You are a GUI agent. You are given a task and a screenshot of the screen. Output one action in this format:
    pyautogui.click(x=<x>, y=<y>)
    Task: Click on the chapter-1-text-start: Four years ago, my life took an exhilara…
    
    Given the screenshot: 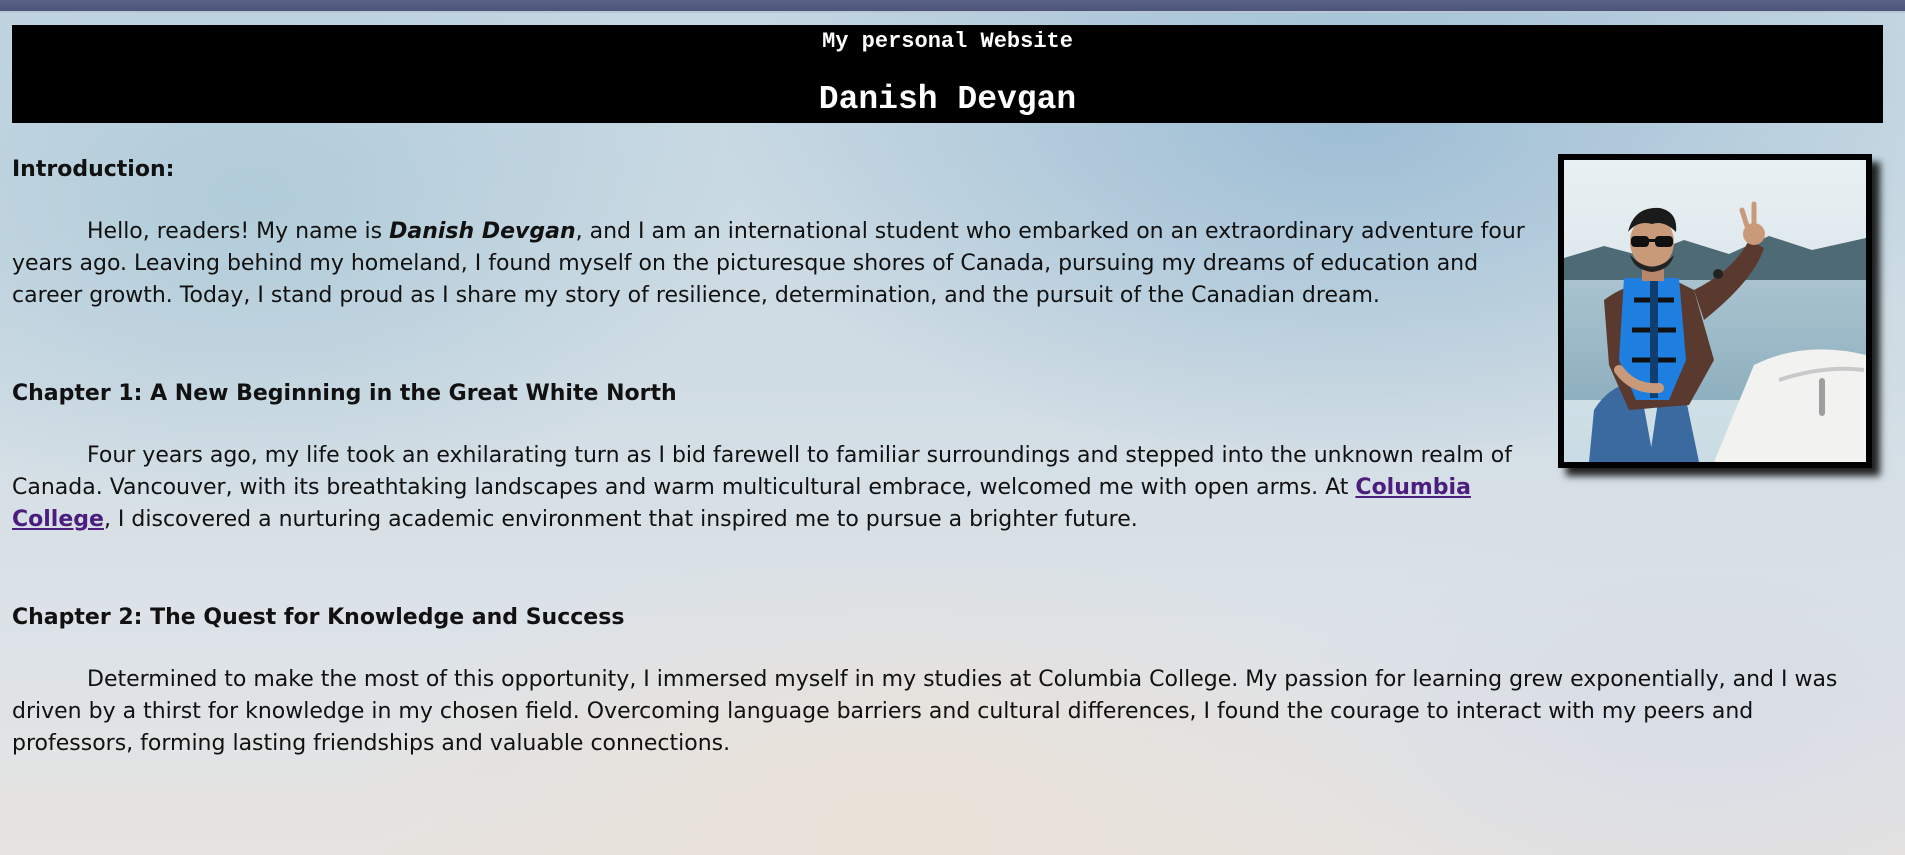 What is the action you would take?
    pyautogui.click(x=762, y=471)
    